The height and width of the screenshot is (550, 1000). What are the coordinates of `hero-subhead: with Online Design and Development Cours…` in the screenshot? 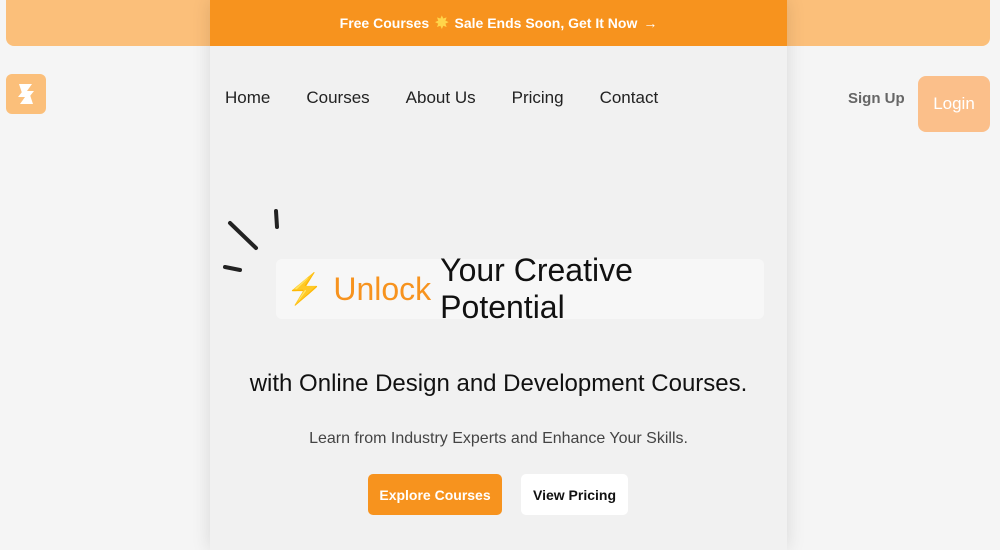 It's located at (498, 383).